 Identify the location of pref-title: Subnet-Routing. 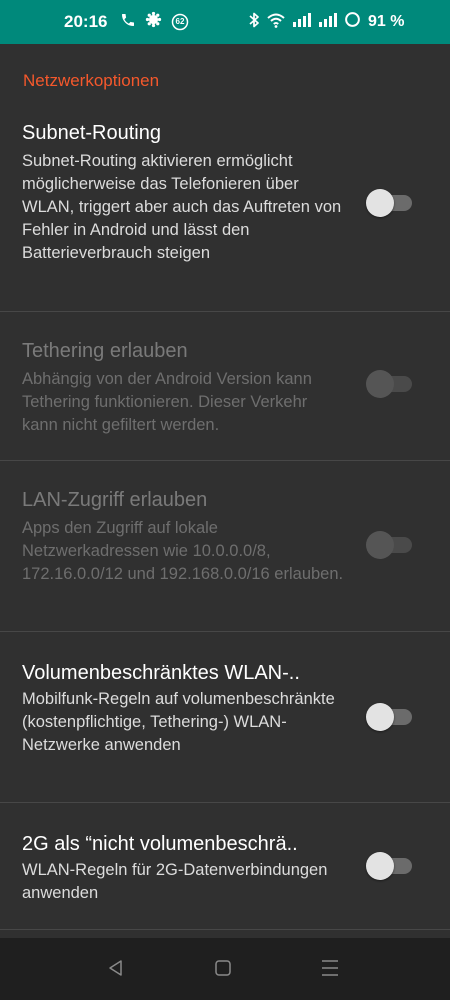
(91, 133).